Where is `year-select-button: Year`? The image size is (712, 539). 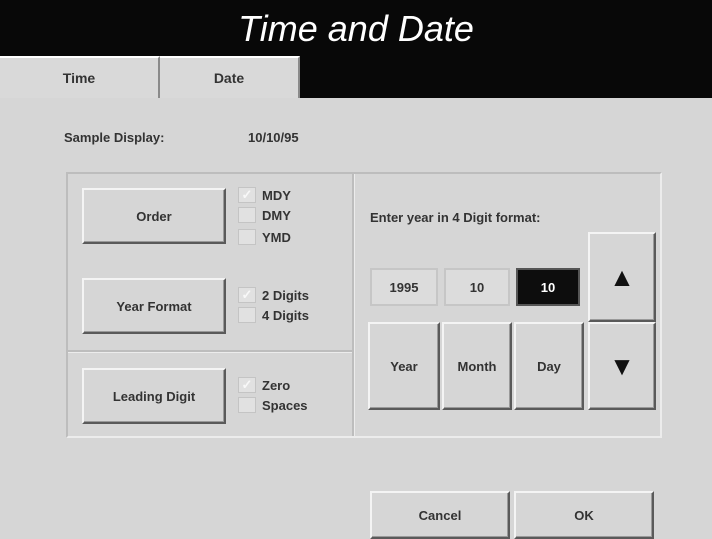
year-select-button: Year is located at coordinates (404, 366).